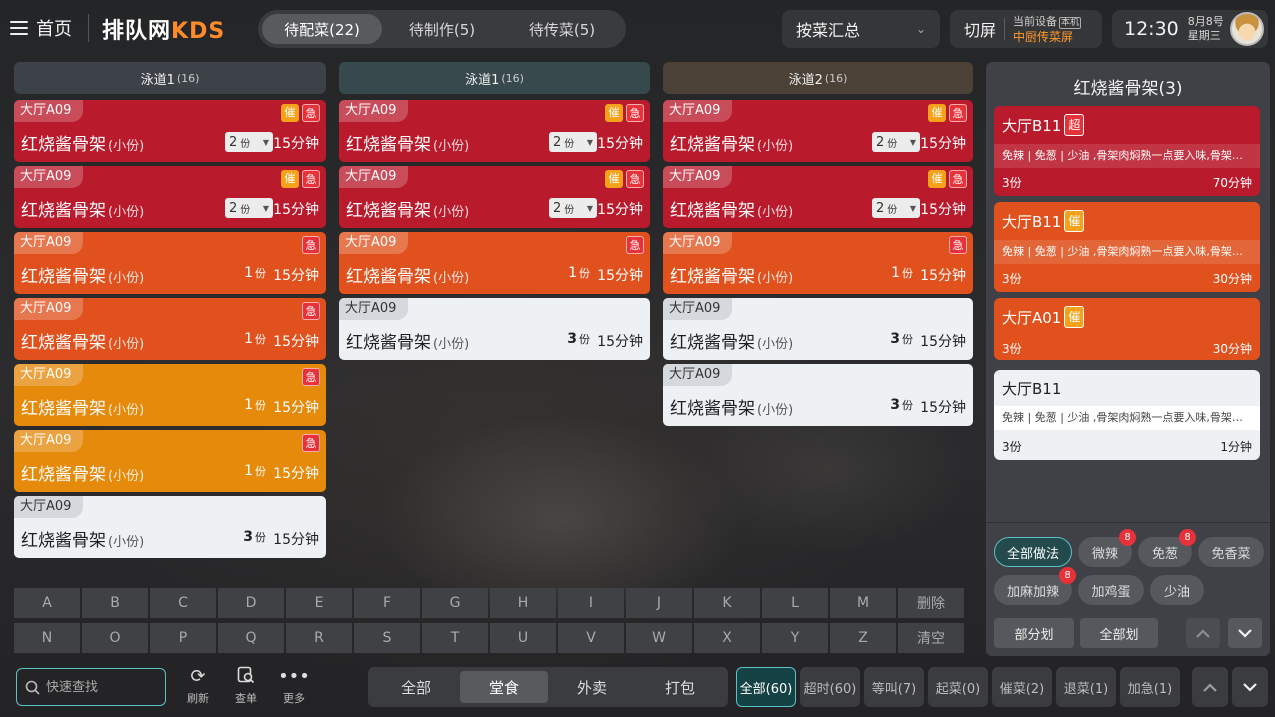  Describe the element at coordinates (1067, 575) in the screenshot. I see `count-badge: 8` at that location.